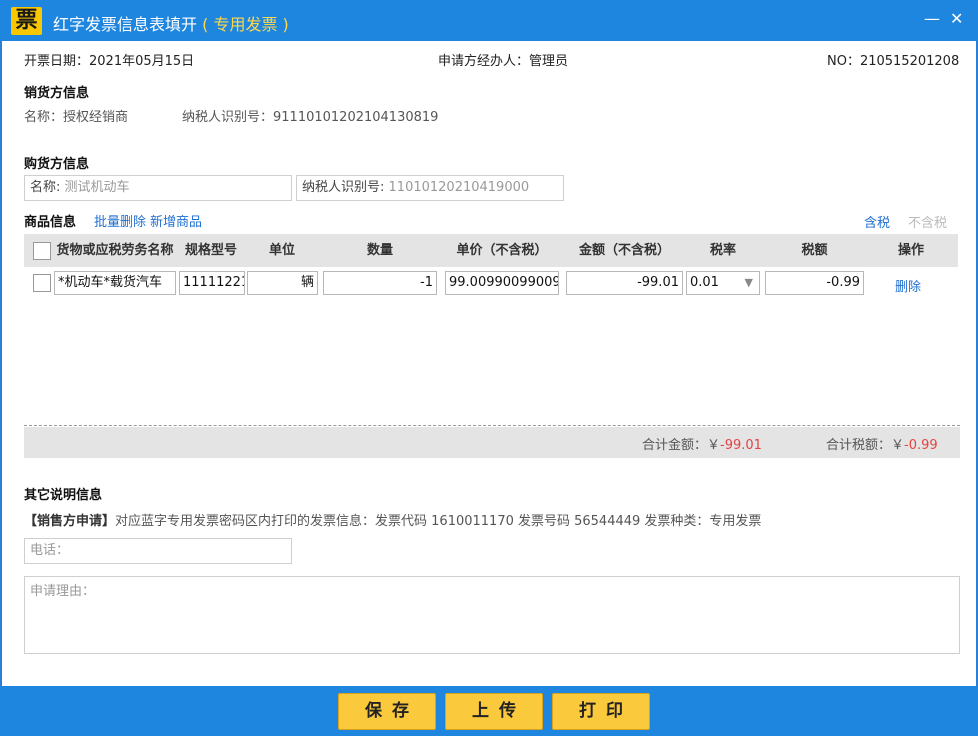 This screenshot has height=736, width=978. Describe the element at coordinates (97, 187) in the screenshot. I see `buyer-name-value: 测试机动车` at that location.